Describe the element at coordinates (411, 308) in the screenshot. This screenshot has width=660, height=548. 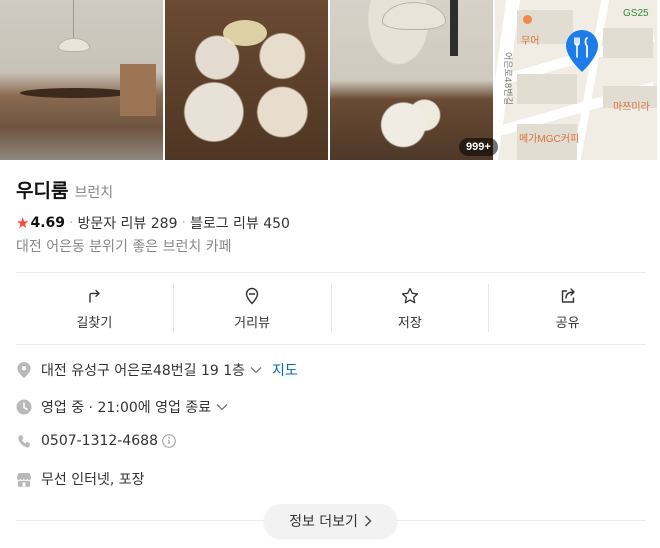
I see `save-button: 저장` at that location.